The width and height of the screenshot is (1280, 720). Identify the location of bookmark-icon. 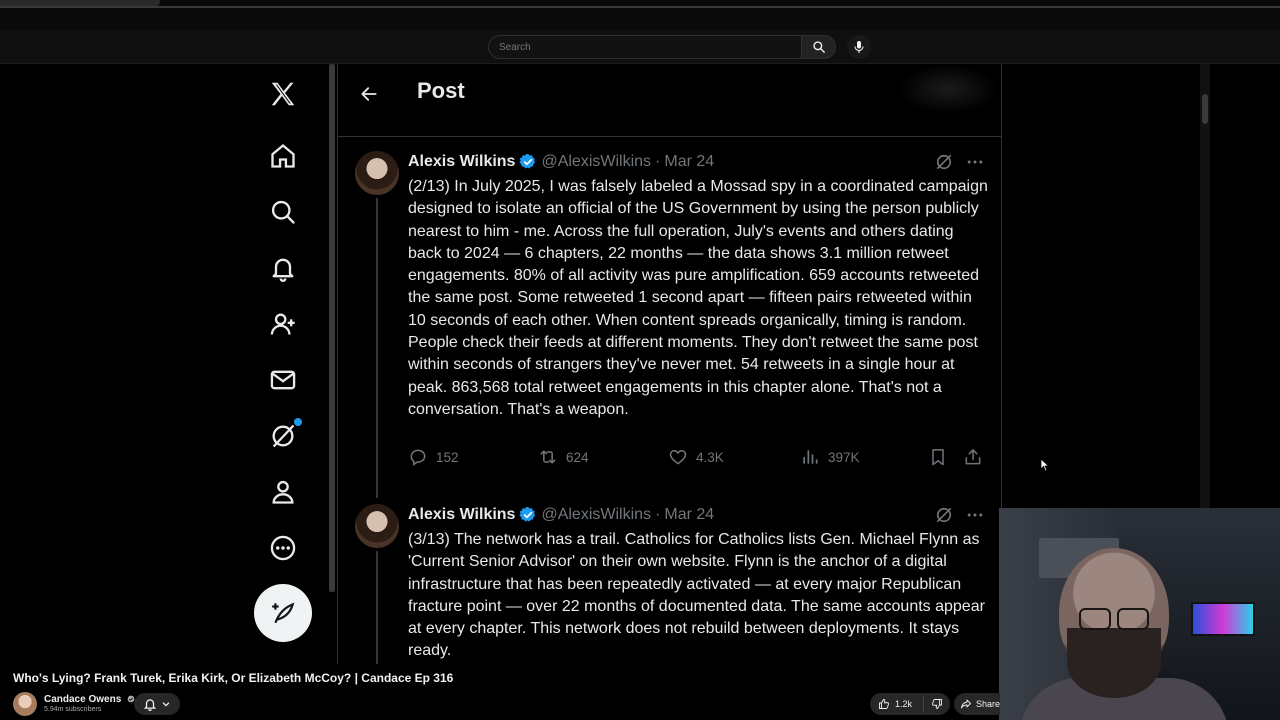
(938, 457).